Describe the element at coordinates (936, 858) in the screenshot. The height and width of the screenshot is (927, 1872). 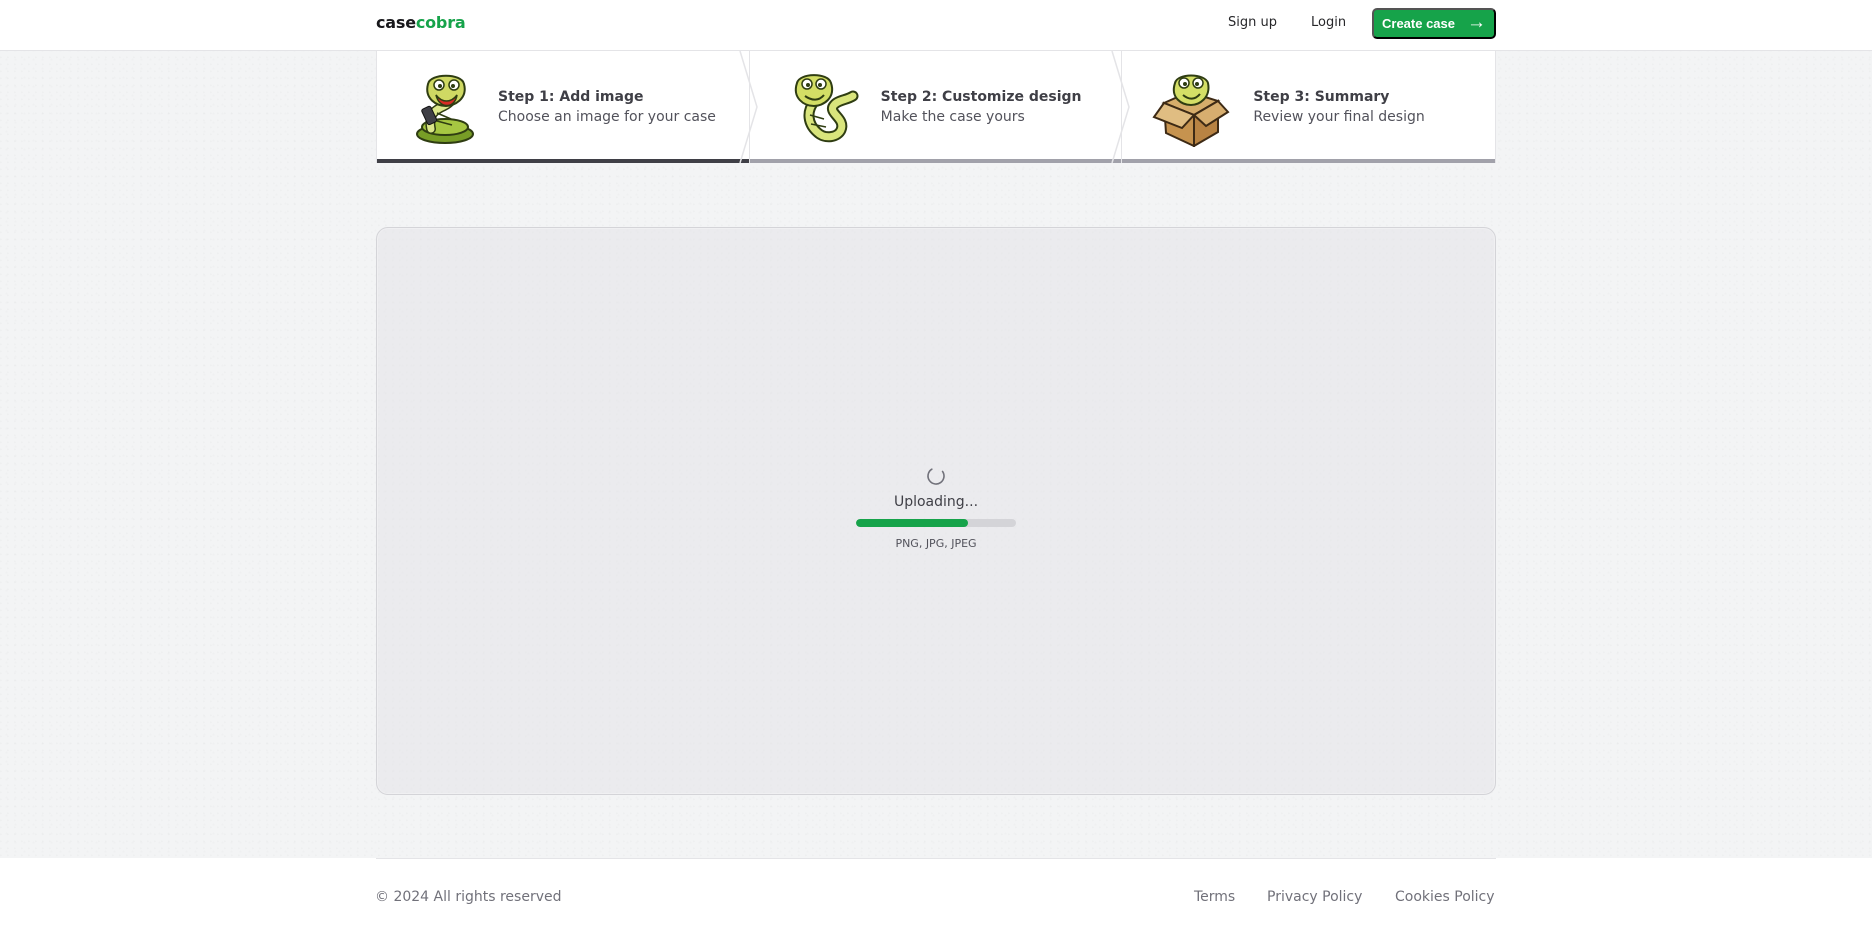
I see `footer-divider` at that location.